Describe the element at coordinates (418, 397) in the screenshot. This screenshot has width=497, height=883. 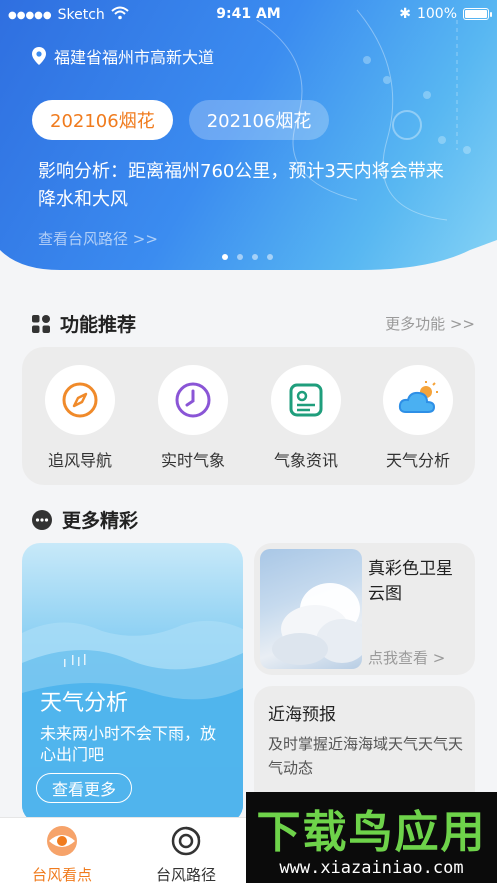
I see `sun-cloud-icon` at that location.